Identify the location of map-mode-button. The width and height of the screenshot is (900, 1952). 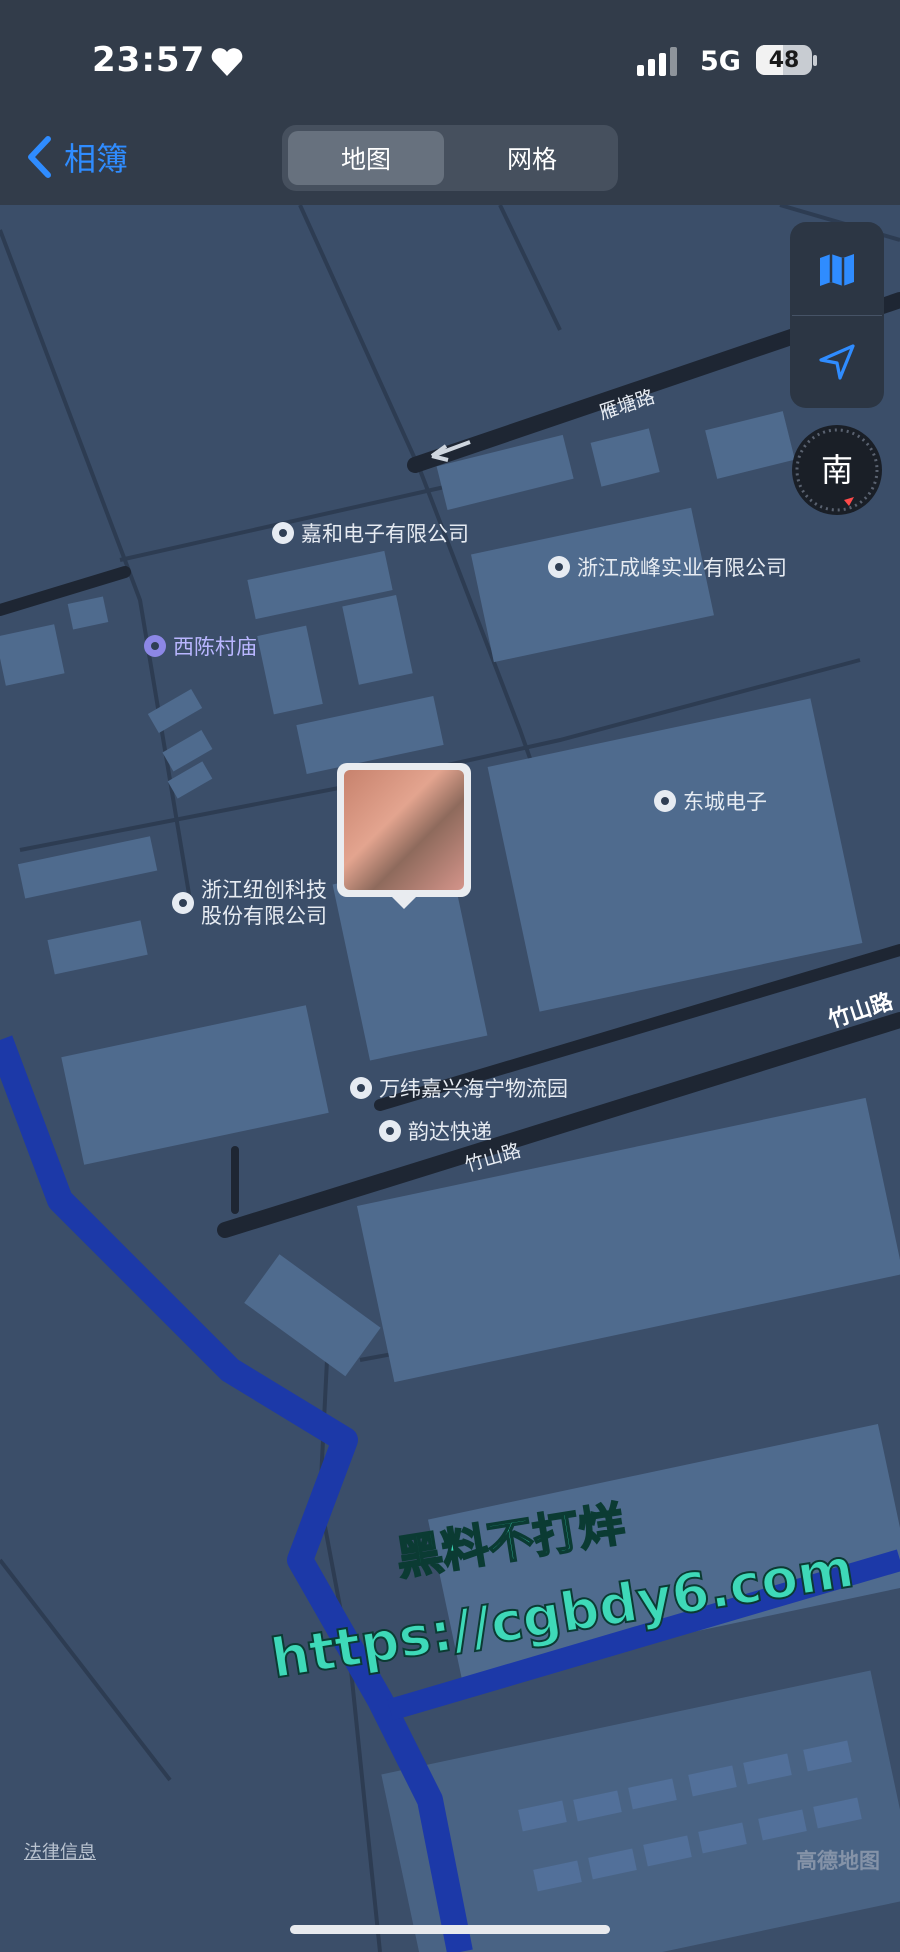
(837, 270).